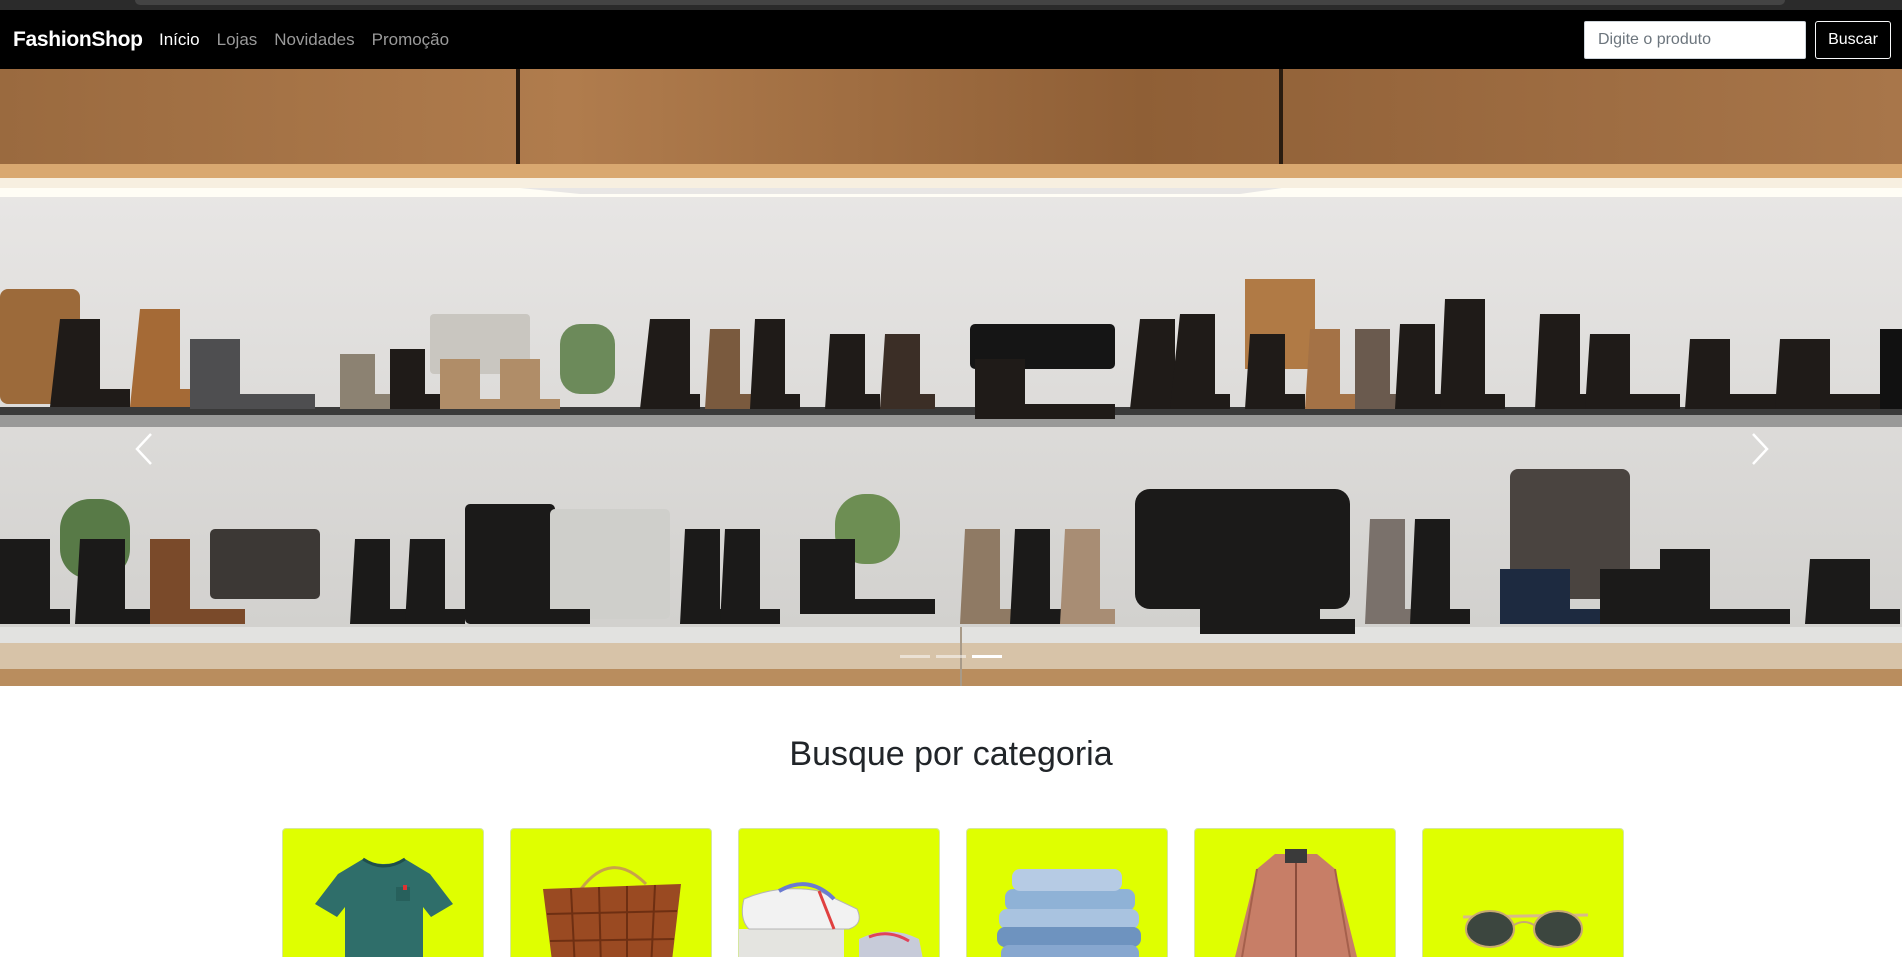 The width and height of the screenshot is (1902, 957). I want to click on carousel-indicators, so click(951, 656).